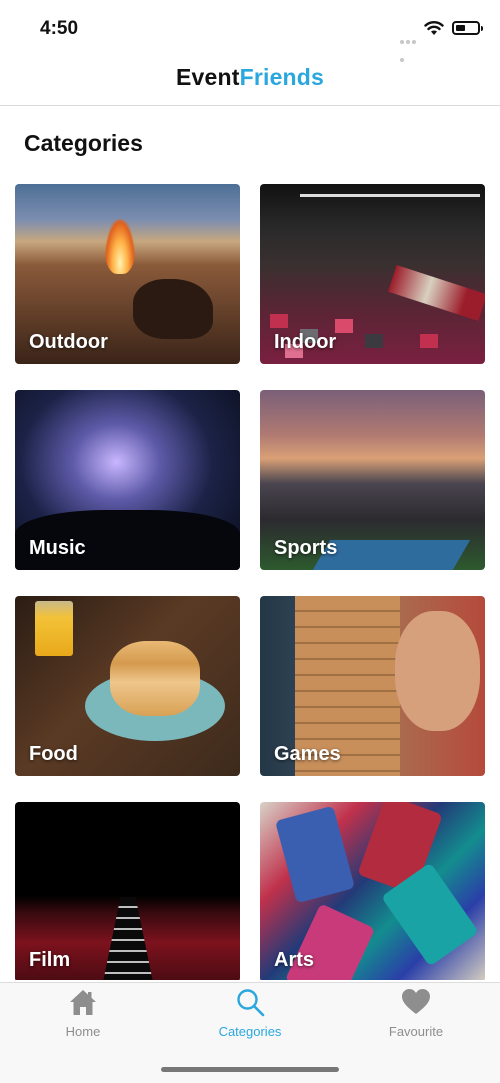  Describe the element at coordinates (250, 1031) in the screenshot. I see `tab-label: Categories` at that location.